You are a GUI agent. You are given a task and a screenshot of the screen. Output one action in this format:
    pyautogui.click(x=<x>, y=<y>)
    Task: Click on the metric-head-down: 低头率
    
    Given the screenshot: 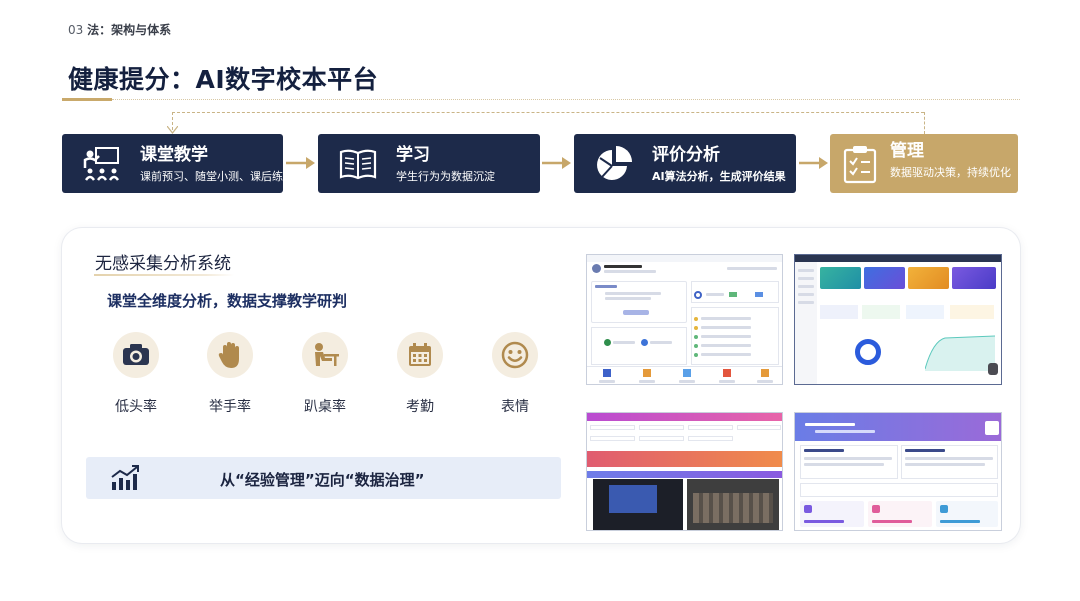 What is the action you would take?
    pyautogui.click(x=136, y=374)
    